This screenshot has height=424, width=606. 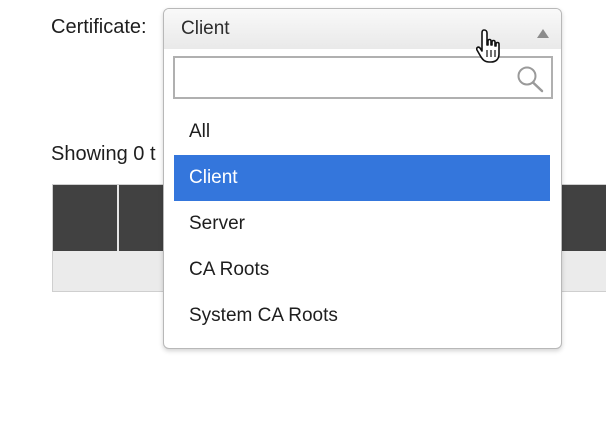 I want to click on hand-pointer-icon, so click(x=488, y=46).